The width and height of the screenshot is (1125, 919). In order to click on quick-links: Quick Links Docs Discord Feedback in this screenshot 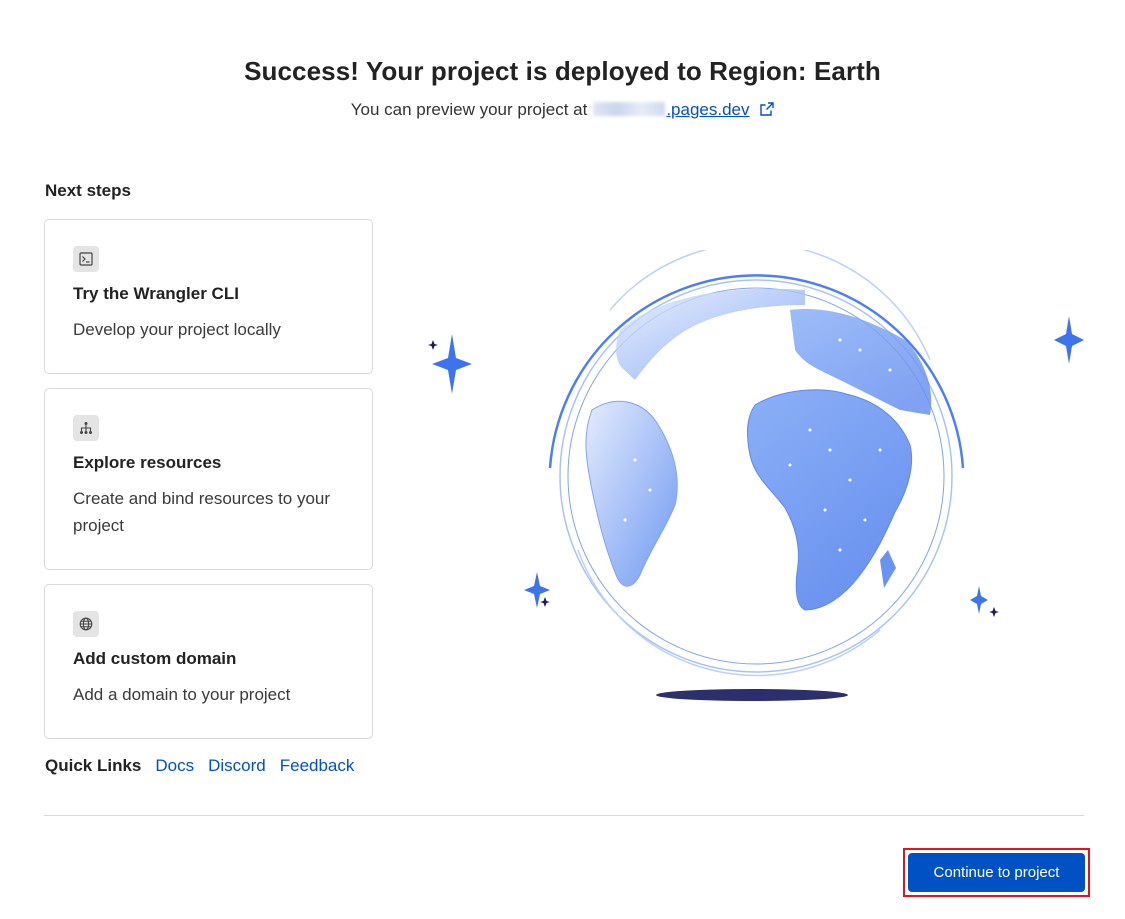, I will do `click(199, 766)`.